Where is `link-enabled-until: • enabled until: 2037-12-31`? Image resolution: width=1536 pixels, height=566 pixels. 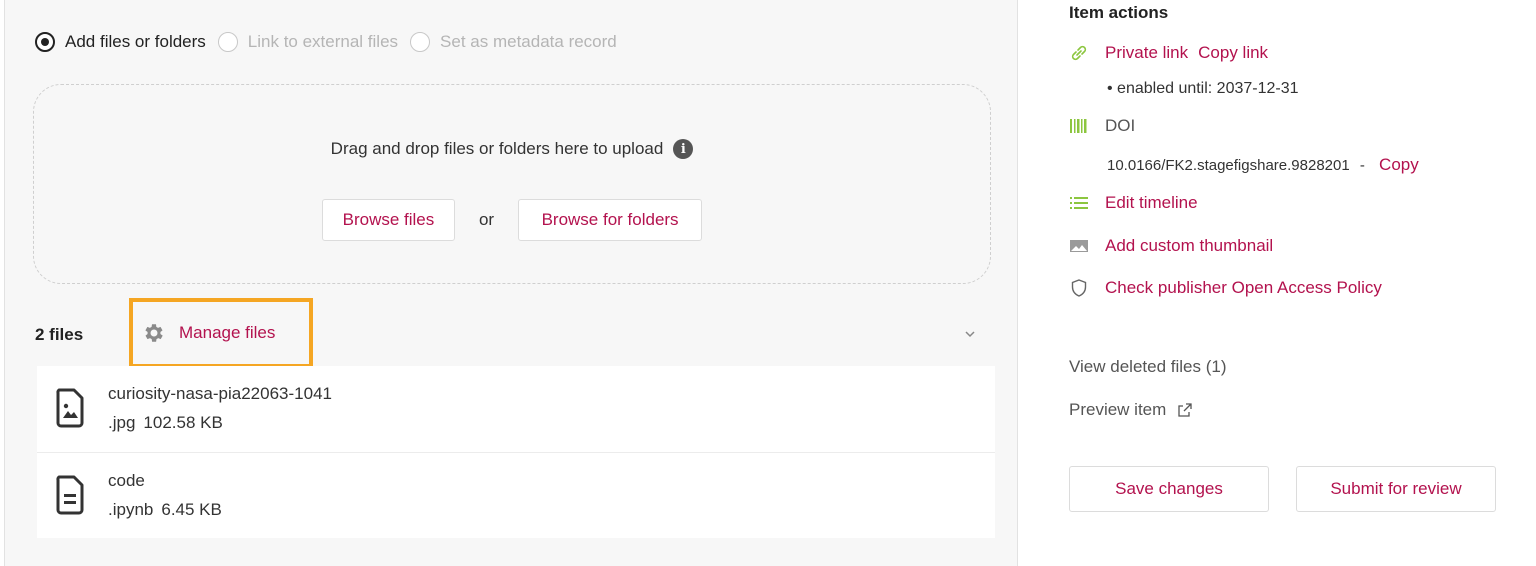 link-enabled-until: • enabled until: 2037-12-31 is located at coordinates (1203, 88).